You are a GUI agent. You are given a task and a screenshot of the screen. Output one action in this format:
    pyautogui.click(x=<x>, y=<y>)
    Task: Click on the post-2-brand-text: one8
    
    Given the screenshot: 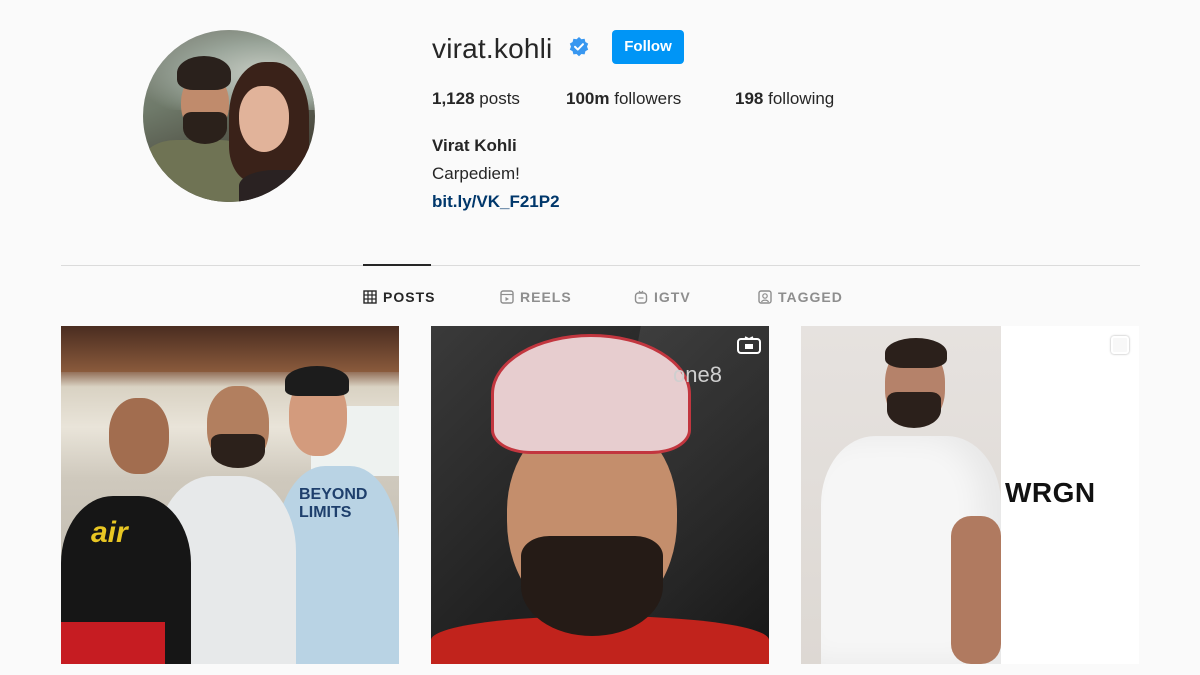 What is the action you would take?
    pyautogui.click(x=697, y=374)
    